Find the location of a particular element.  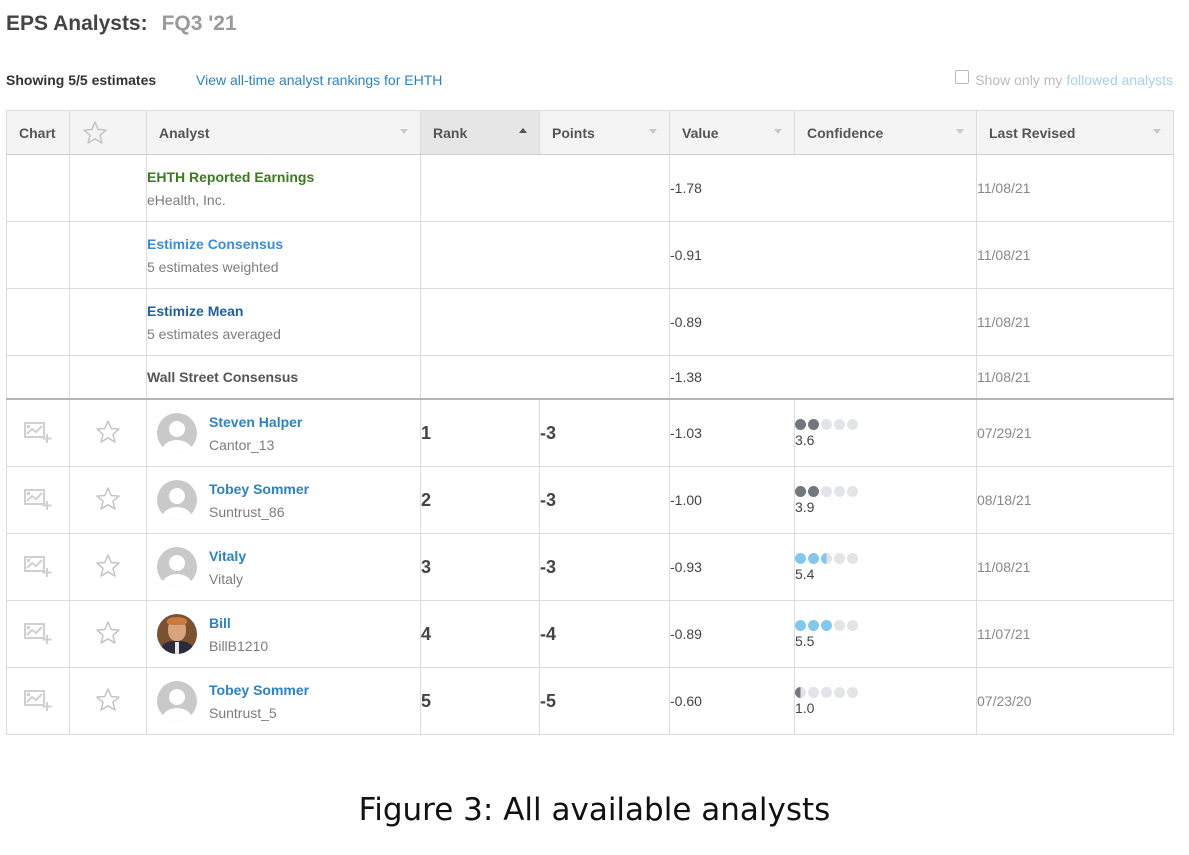

last-revised-date: 08/18/21 is located at coordinates (1075, 500).